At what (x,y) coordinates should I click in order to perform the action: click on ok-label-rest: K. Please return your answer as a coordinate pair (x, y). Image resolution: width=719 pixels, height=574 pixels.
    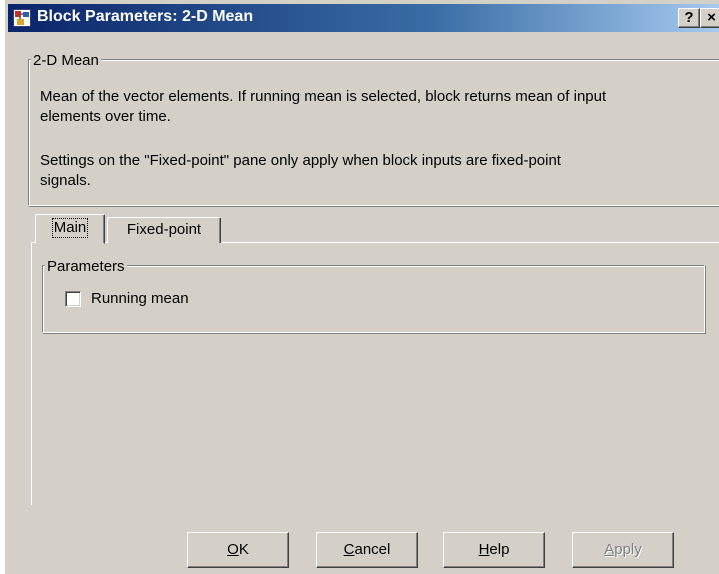
    Looking at the image, I should click on (243, 549).